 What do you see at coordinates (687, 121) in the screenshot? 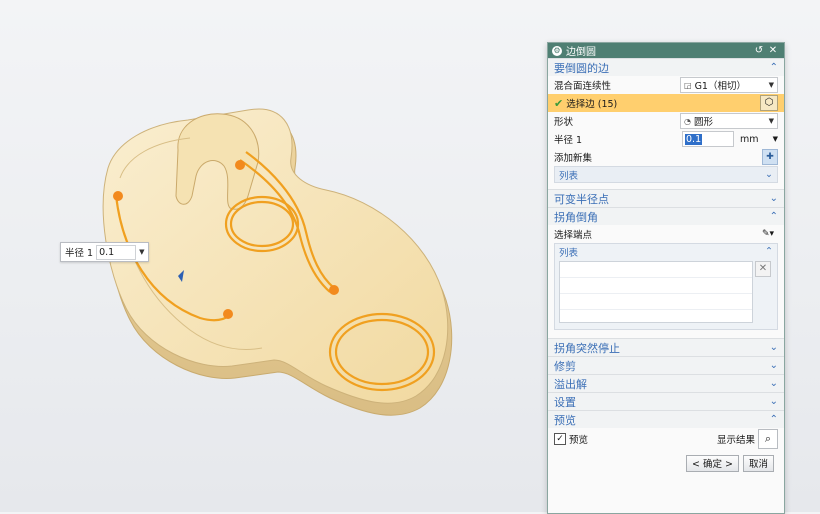
I see `shape-icon: ◔` at bounding box center [687, 121].